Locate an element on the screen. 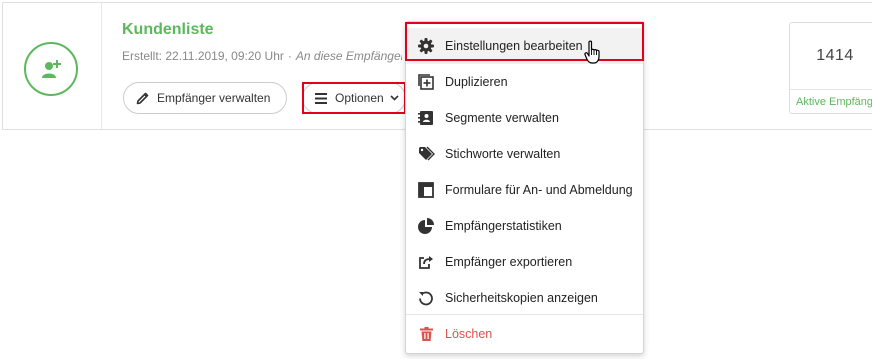 The width and height of the screenshot is (872, 359). menu-item-edit-settings: Einstellungen bearbeiten is located at coordinates (524, 46).